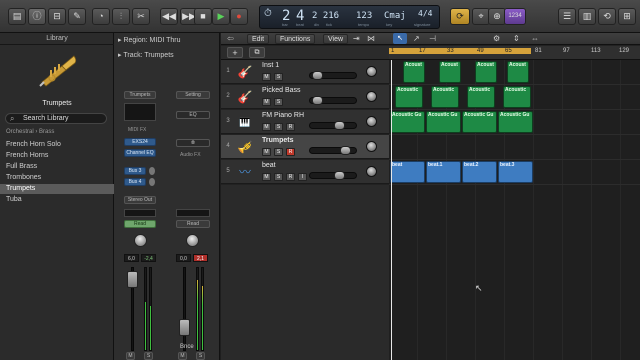  What do you see at coordinates (140, 224) in the screenshot?
I see `strip1-automation-read: Read` at bounding box center [140, 224].